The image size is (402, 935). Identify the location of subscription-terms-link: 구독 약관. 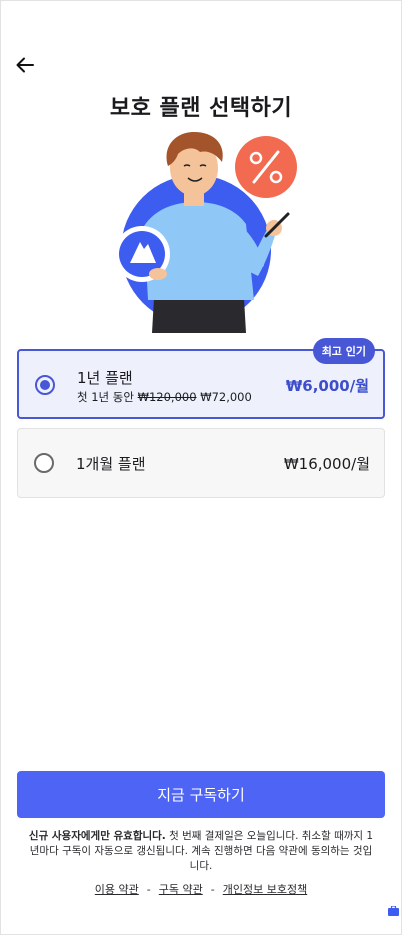
(181, 889).